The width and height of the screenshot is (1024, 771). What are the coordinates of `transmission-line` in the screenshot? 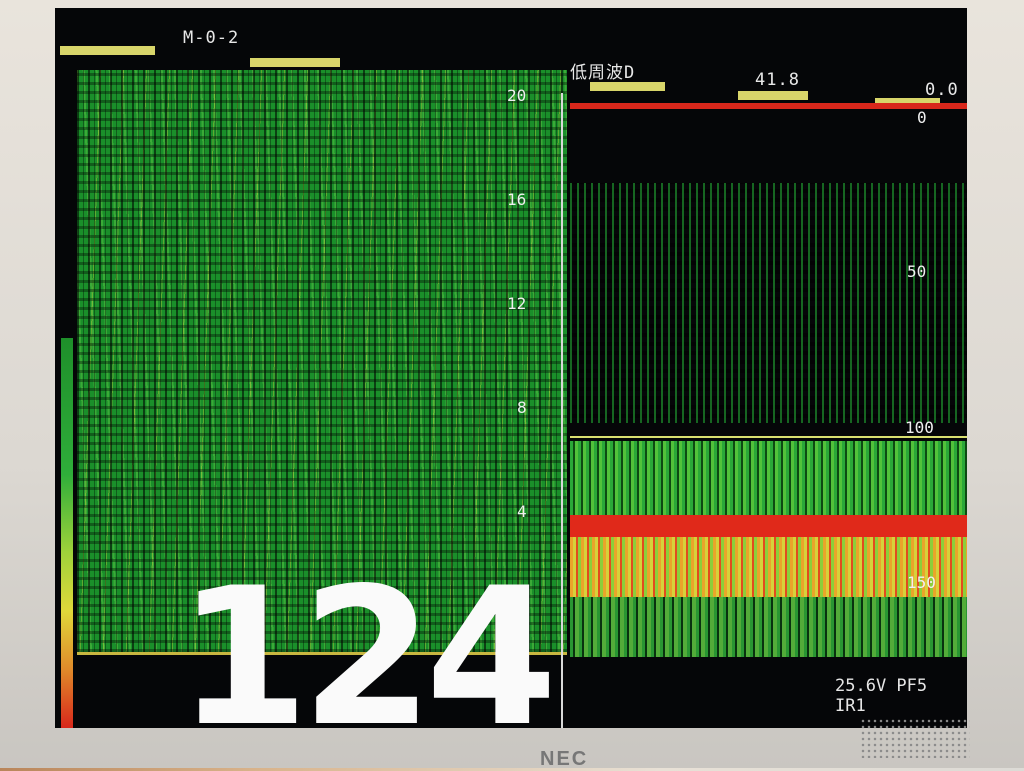 It's located at (768, 106).